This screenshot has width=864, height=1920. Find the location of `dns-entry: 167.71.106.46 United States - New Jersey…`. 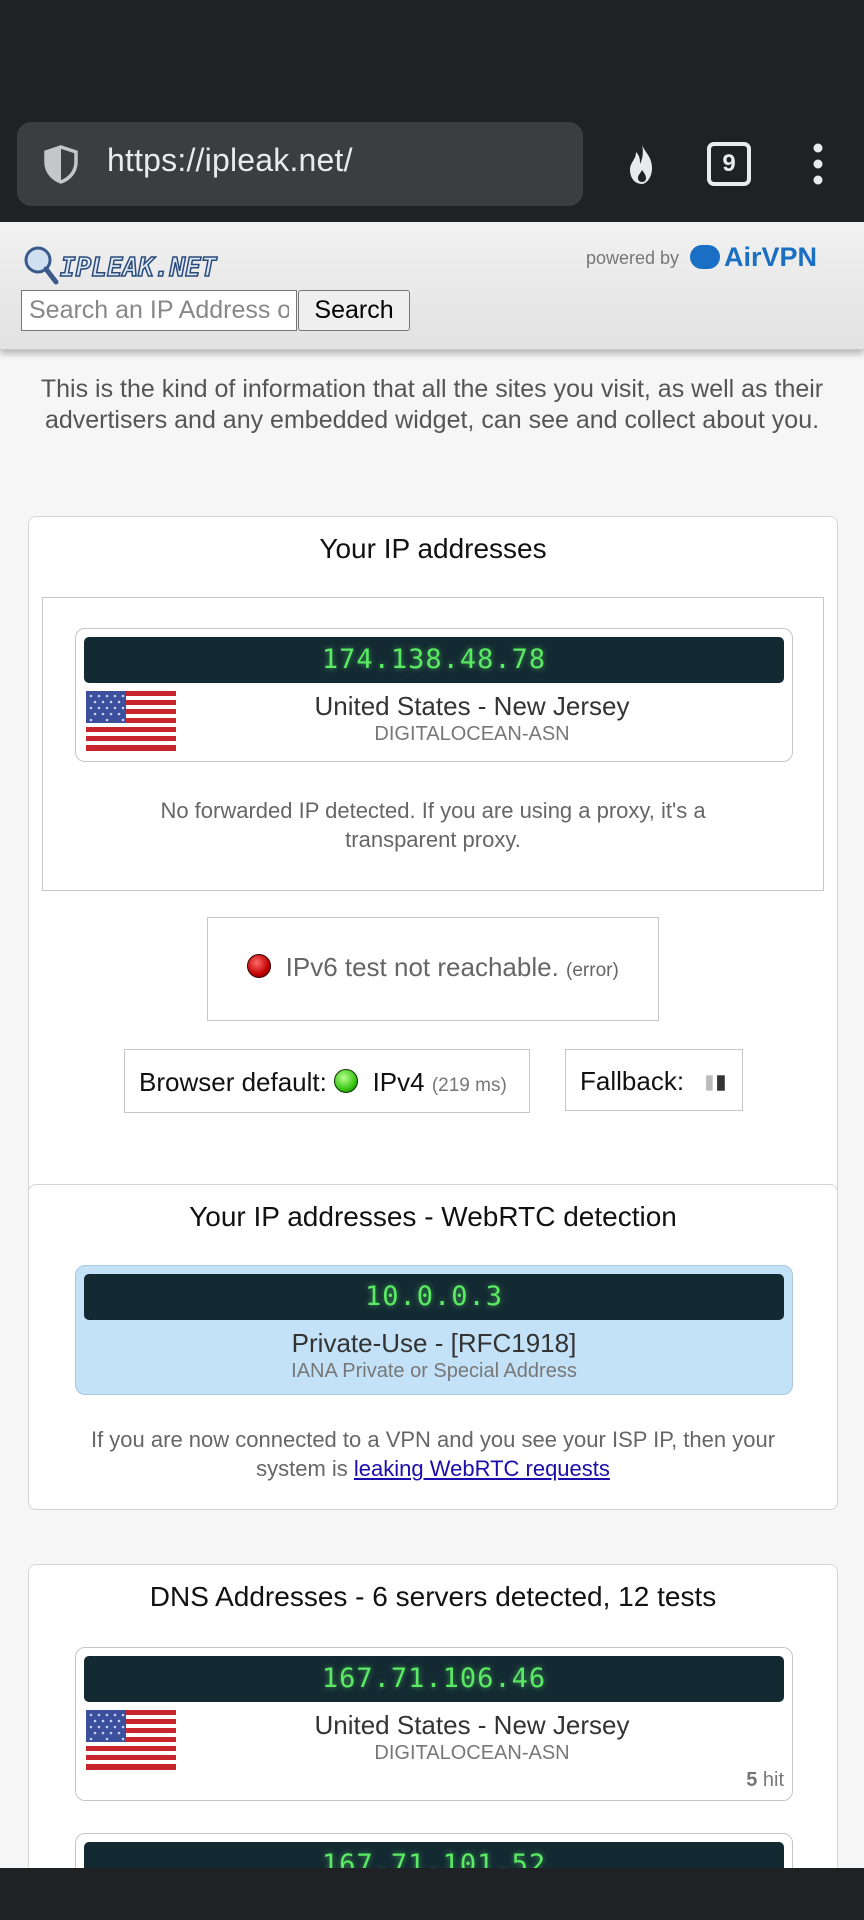

dns-entry: 167.71.106.46 United States - New Jersey… is located at coordinates (434, 1724).